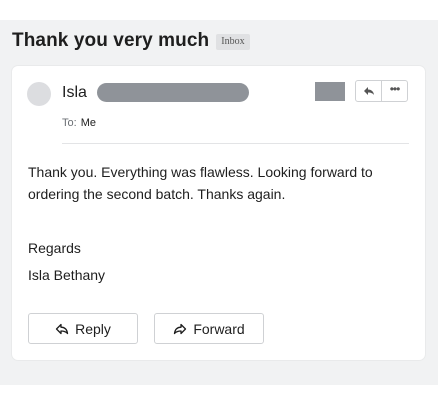 This screenshot has width=440, height=407. I want to click on header-reply-button, so click(368, 91).